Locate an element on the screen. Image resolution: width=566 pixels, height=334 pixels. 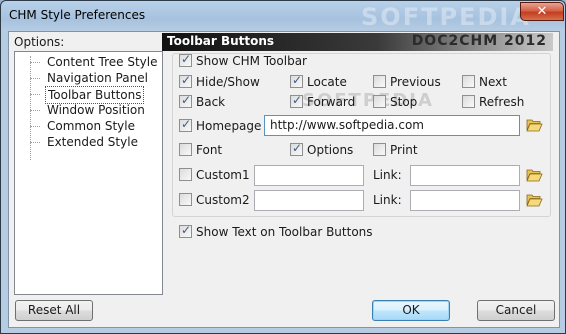
custom2-link-input is located at coordinates (465, 200).